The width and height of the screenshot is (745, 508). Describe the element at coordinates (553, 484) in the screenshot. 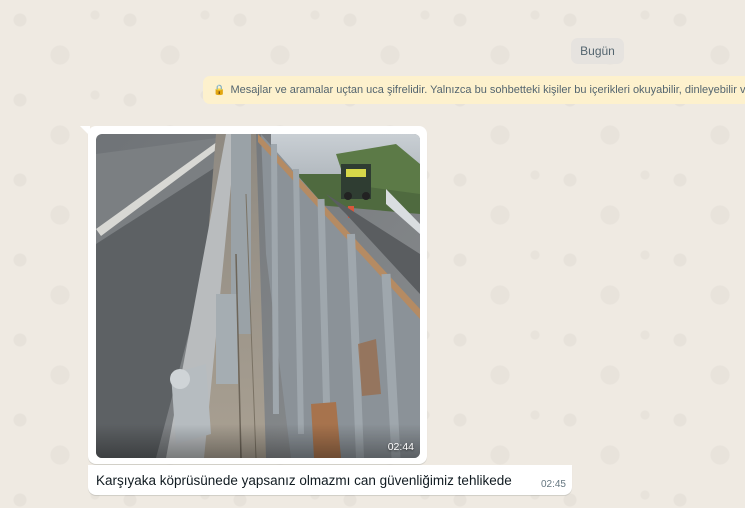

I see `message-timestamp: 02:45` at that location.